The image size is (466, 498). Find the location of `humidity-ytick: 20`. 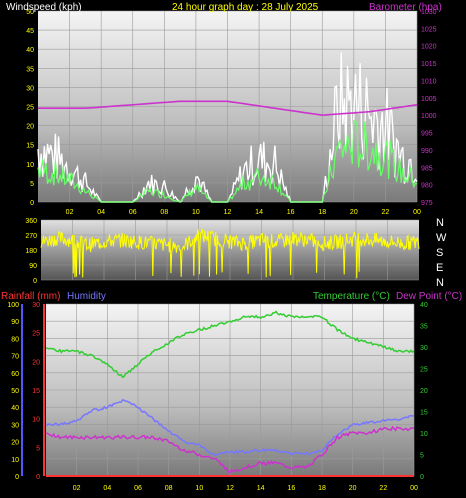

humidity-ytick: 20 is located at coordinates (15, 443).